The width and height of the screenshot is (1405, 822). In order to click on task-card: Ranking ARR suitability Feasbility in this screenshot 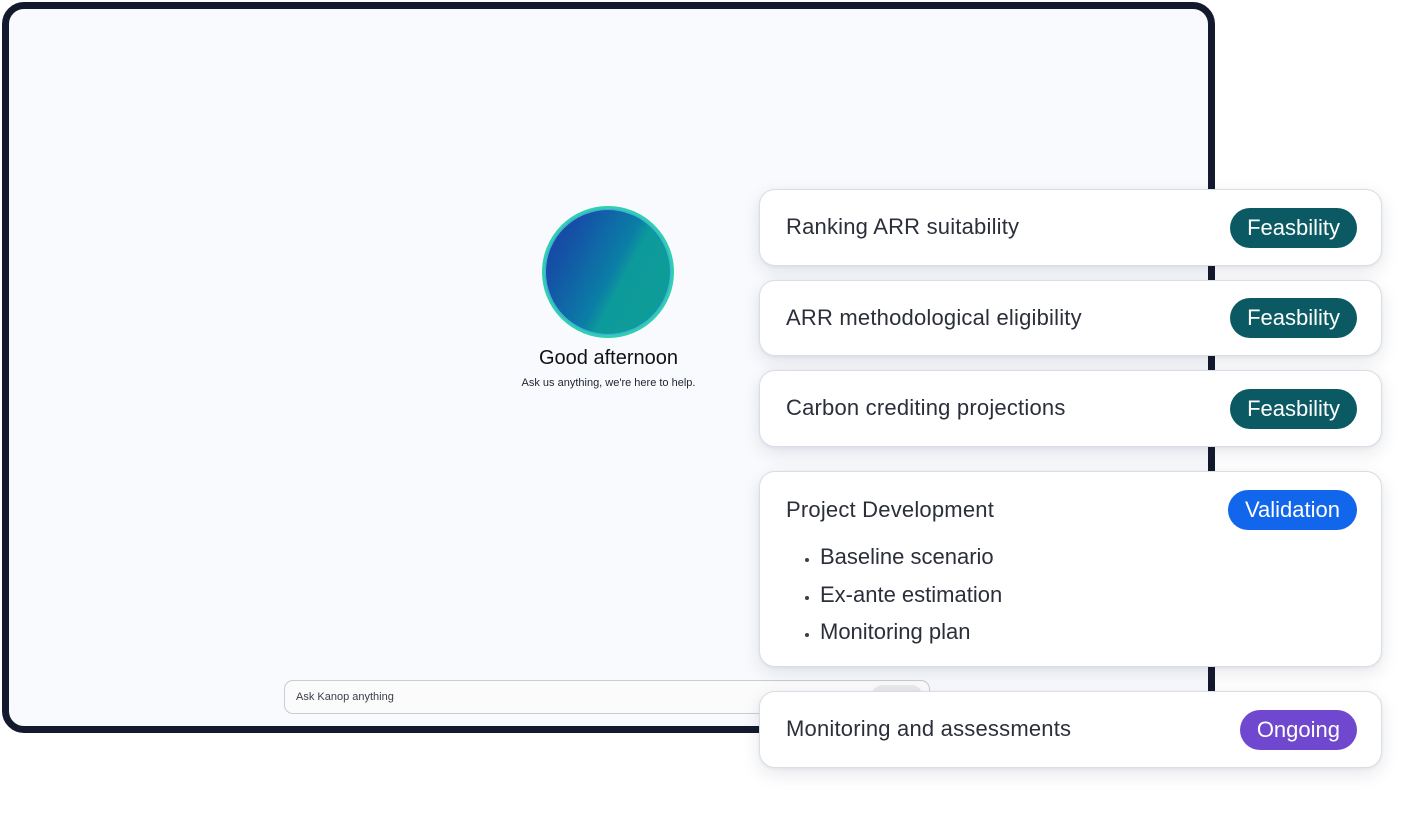, I will do `click(1070, 227)`.